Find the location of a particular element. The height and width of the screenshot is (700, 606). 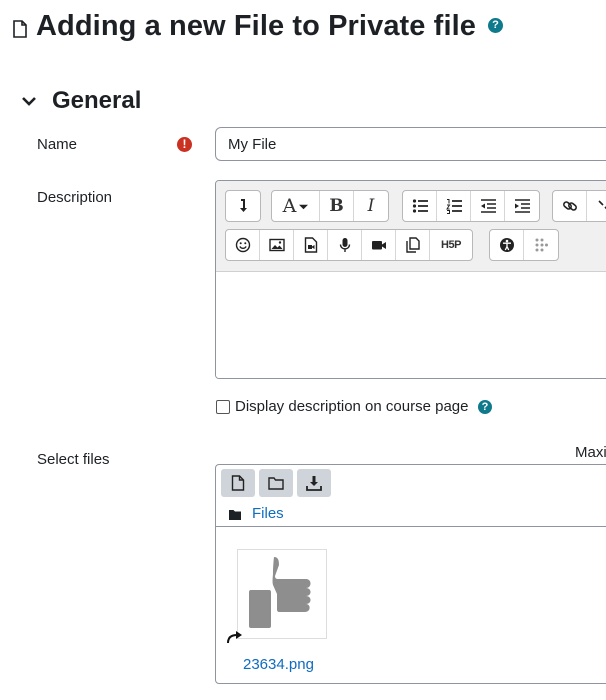

add-file-button is located at coordinates (238, 483).